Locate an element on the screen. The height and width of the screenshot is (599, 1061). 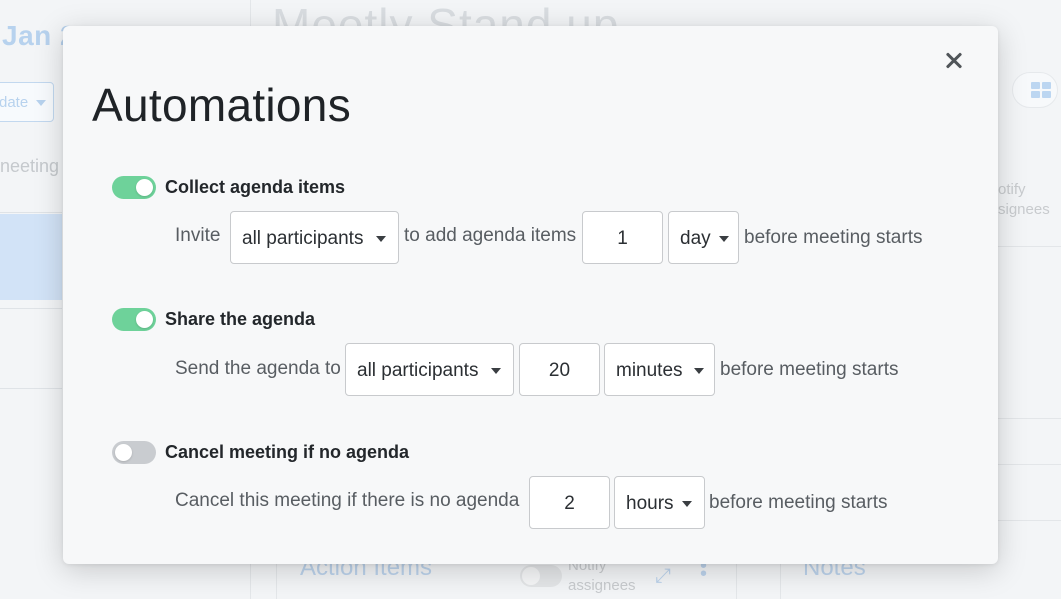
unit-dropdown: minutes is located at coordinates (659, 369).